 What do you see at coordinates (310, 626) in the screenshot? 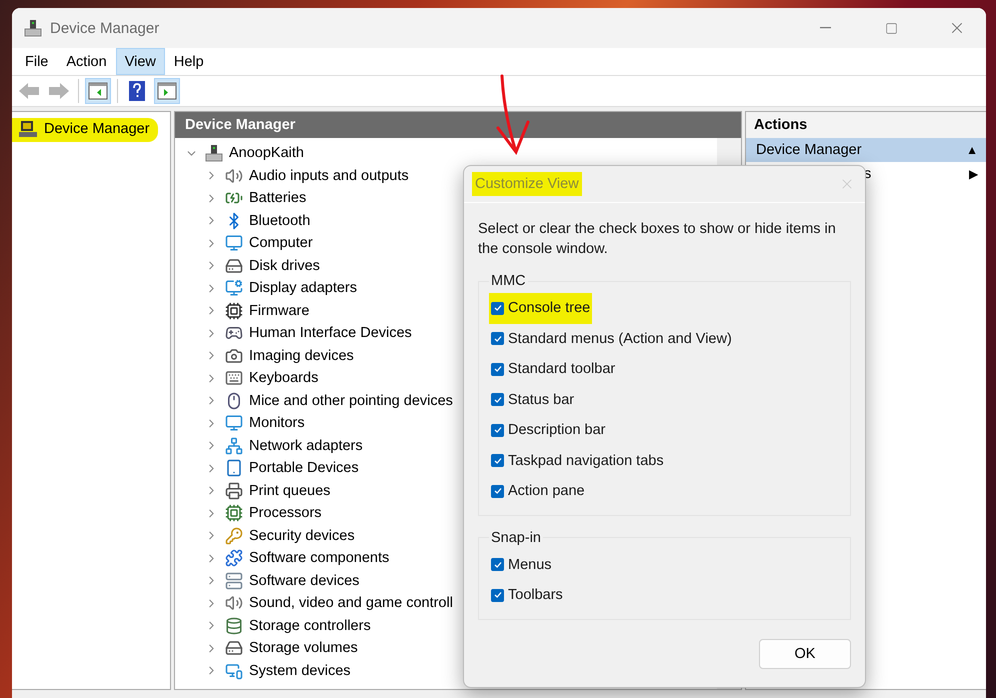
I see `tree-item: Storage controllers` at bounding box center [310, 626].